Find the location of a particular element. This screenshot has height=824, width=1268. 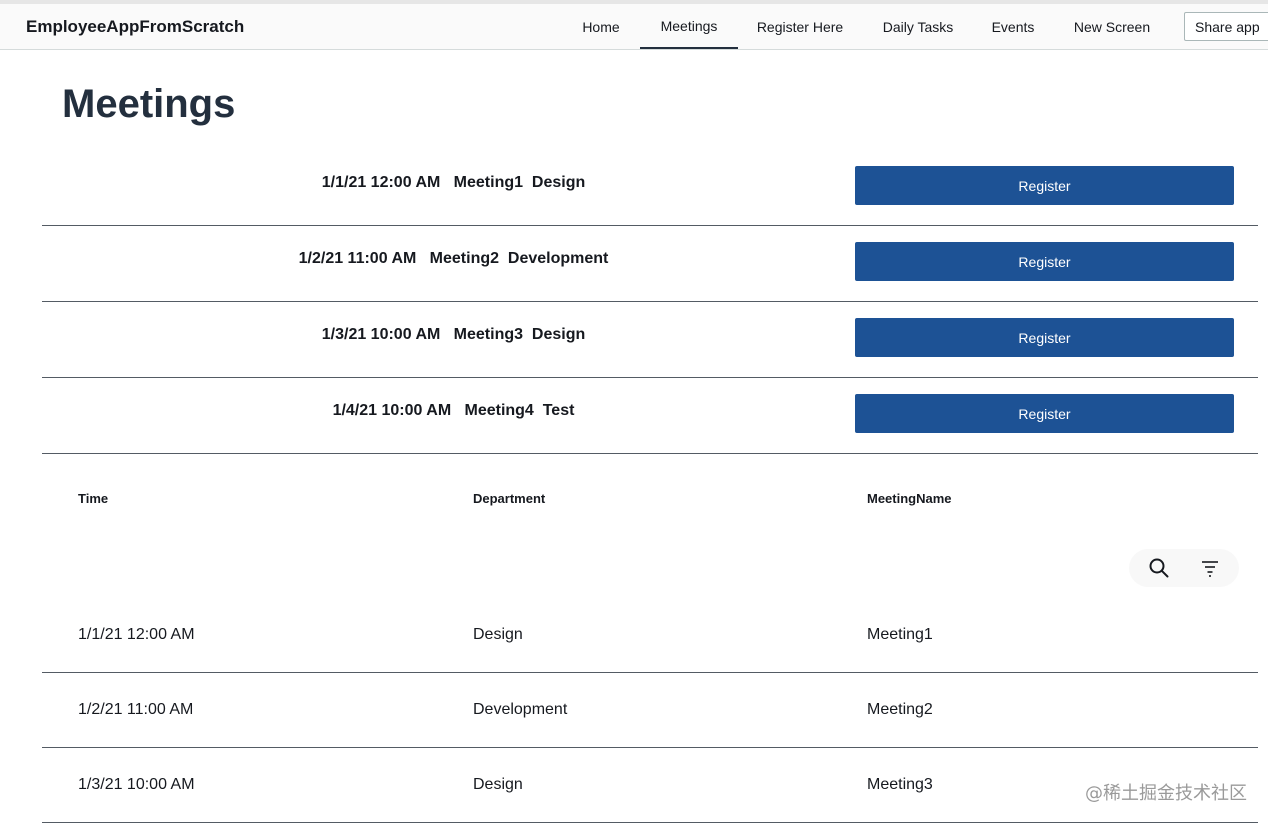

cell-meeting-name: Meeting1 is located at coordinates (900, 634).